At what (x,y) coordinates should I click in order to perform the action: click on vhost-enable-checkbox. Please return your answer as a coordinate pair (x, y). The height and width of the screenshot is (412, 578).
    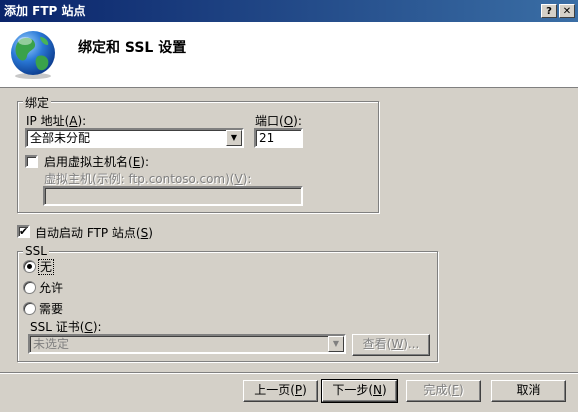
    Looking at the image, I should click on (31, 161).